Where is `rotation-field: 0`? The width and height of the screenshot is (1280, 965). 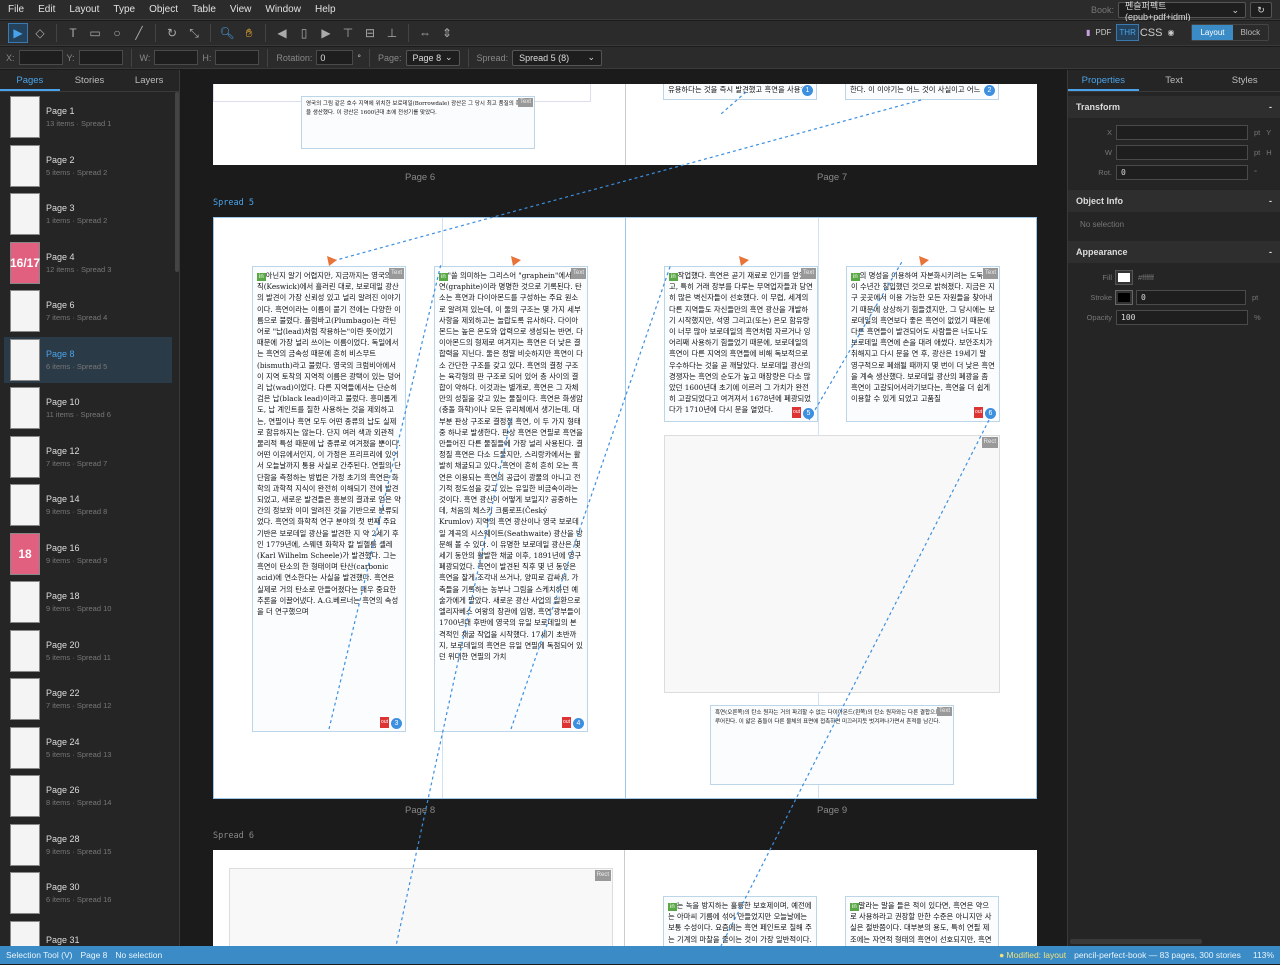 rotation-field: 0 is located at coordinates (1182, 172).